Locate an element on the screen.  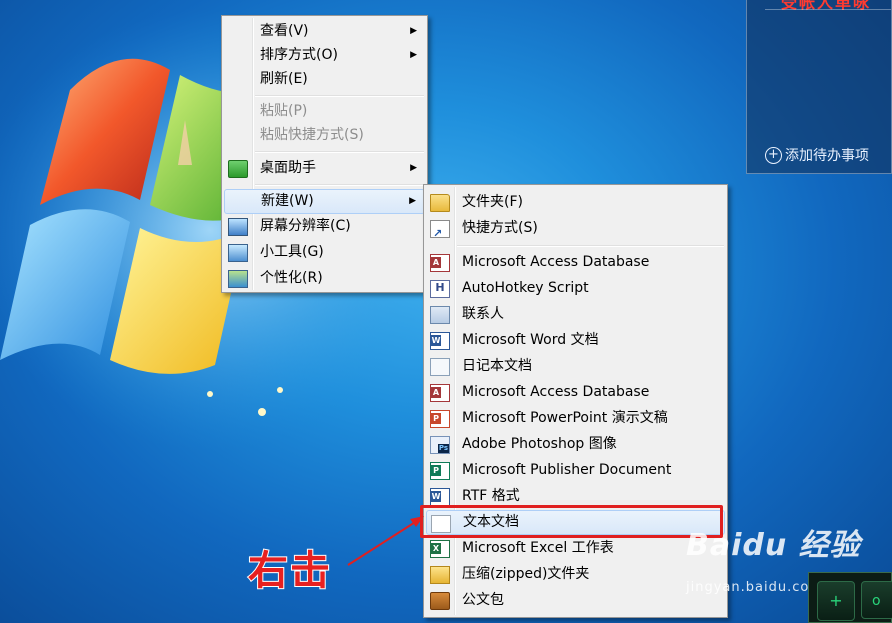
word-icon is located at coordinates (440, 341).